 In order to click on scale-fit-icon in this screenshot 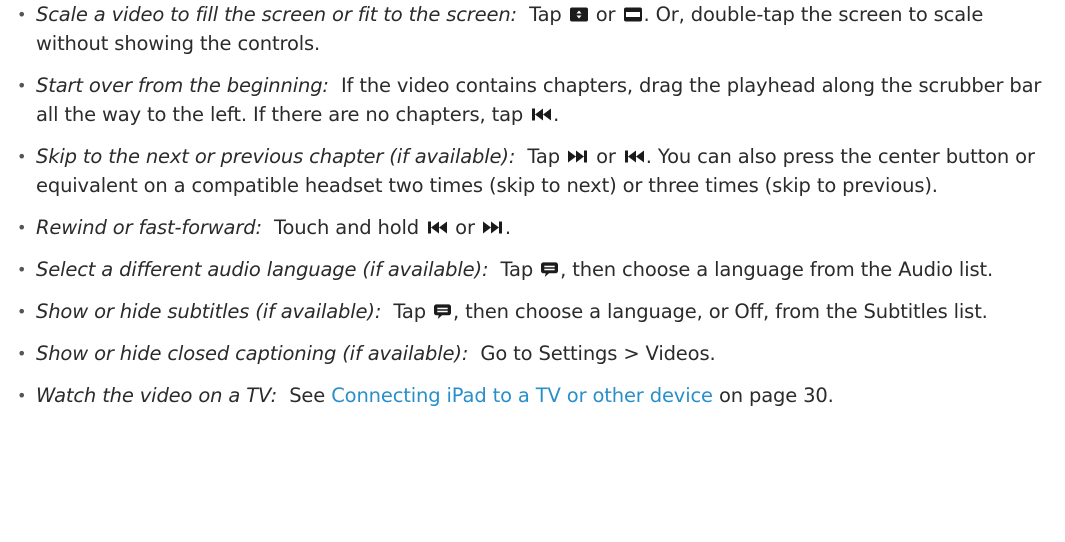, I will do `click(633, 14)`.